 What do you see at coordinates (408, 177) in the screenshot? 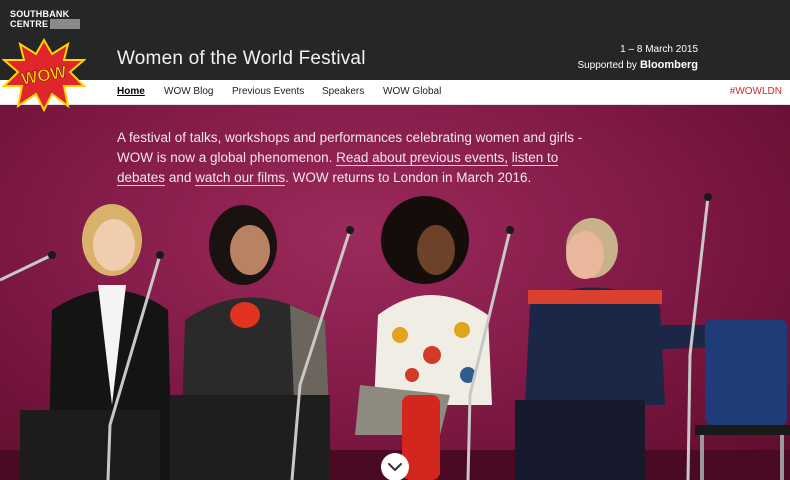
I see `hero-outro: . WOW returns to London in March 2016.` at bounding box center [408, 177].